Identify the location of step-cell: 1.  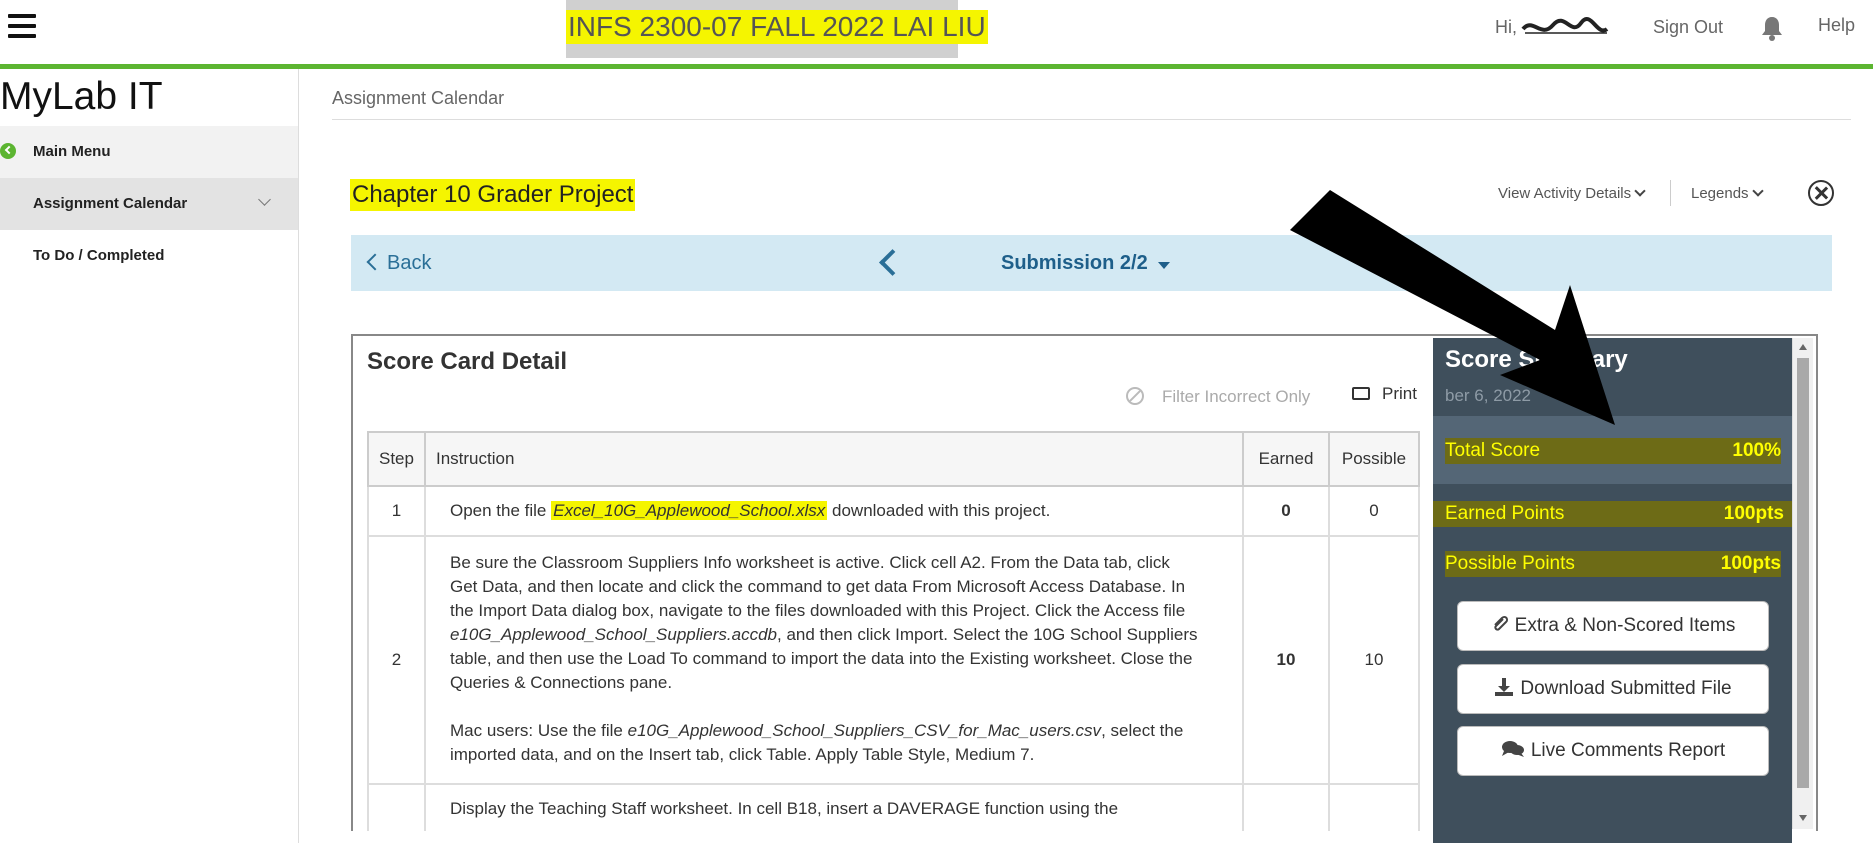
(396, 511).